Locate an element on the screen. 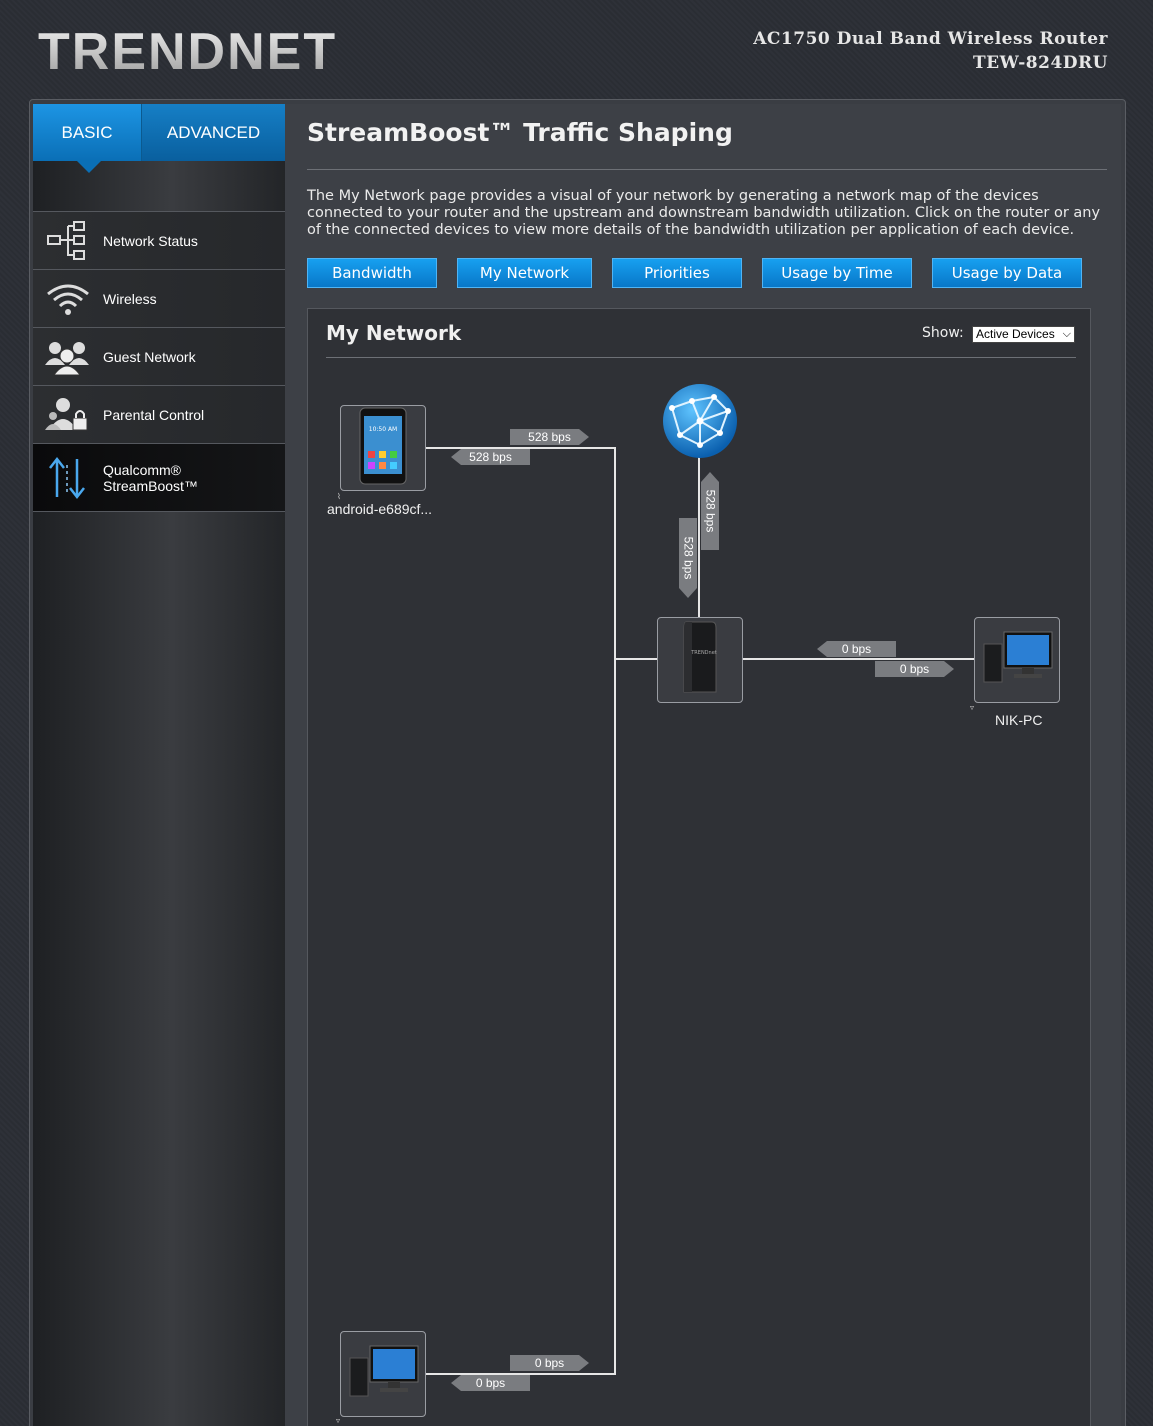 This screenshot has height=1426, width=1153. internet-globe-icon is located at coordinates (700, 421).